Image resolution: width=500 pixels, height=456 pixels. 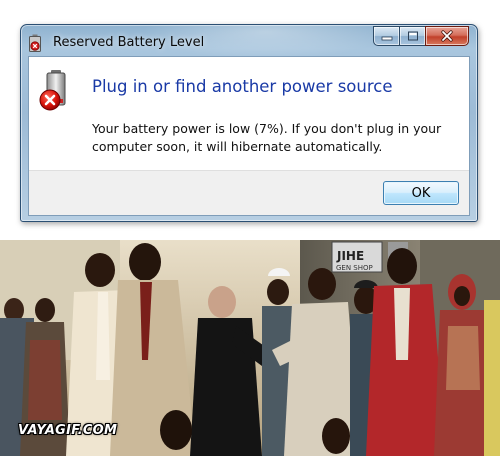 I want to click on close-icon, so click(x=447, y=36).